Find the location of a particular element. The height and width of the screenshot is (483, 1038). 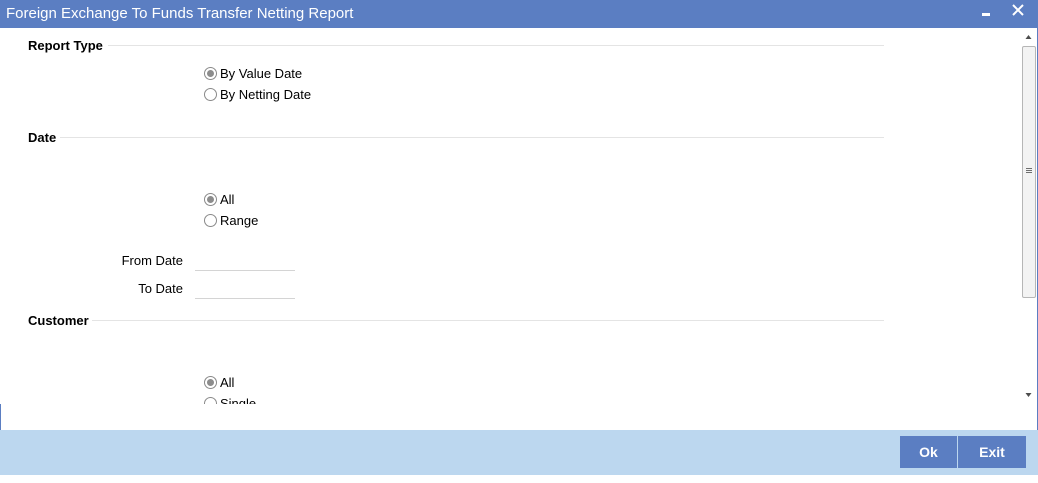

radio-date-all: All is located at coordinates (219, 199).